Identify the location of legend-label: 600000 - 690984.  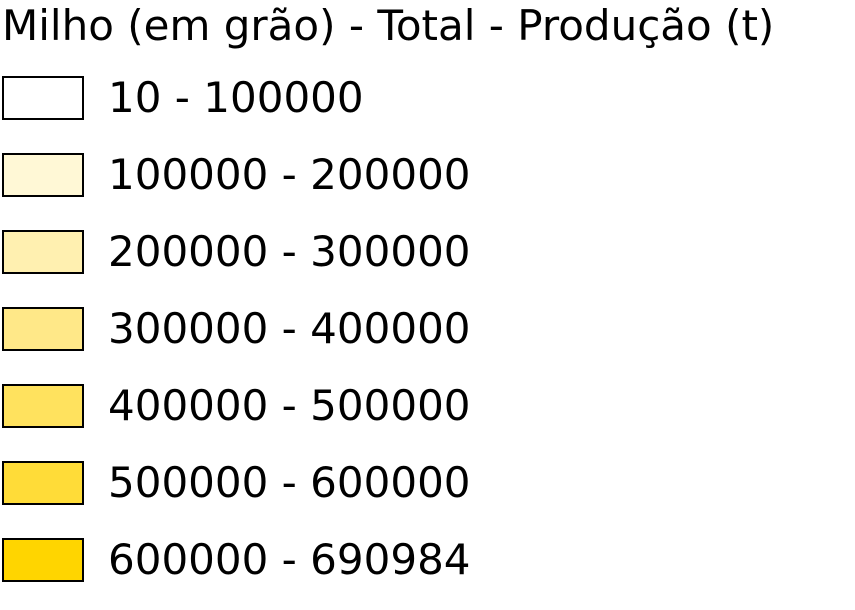
(289, 559).